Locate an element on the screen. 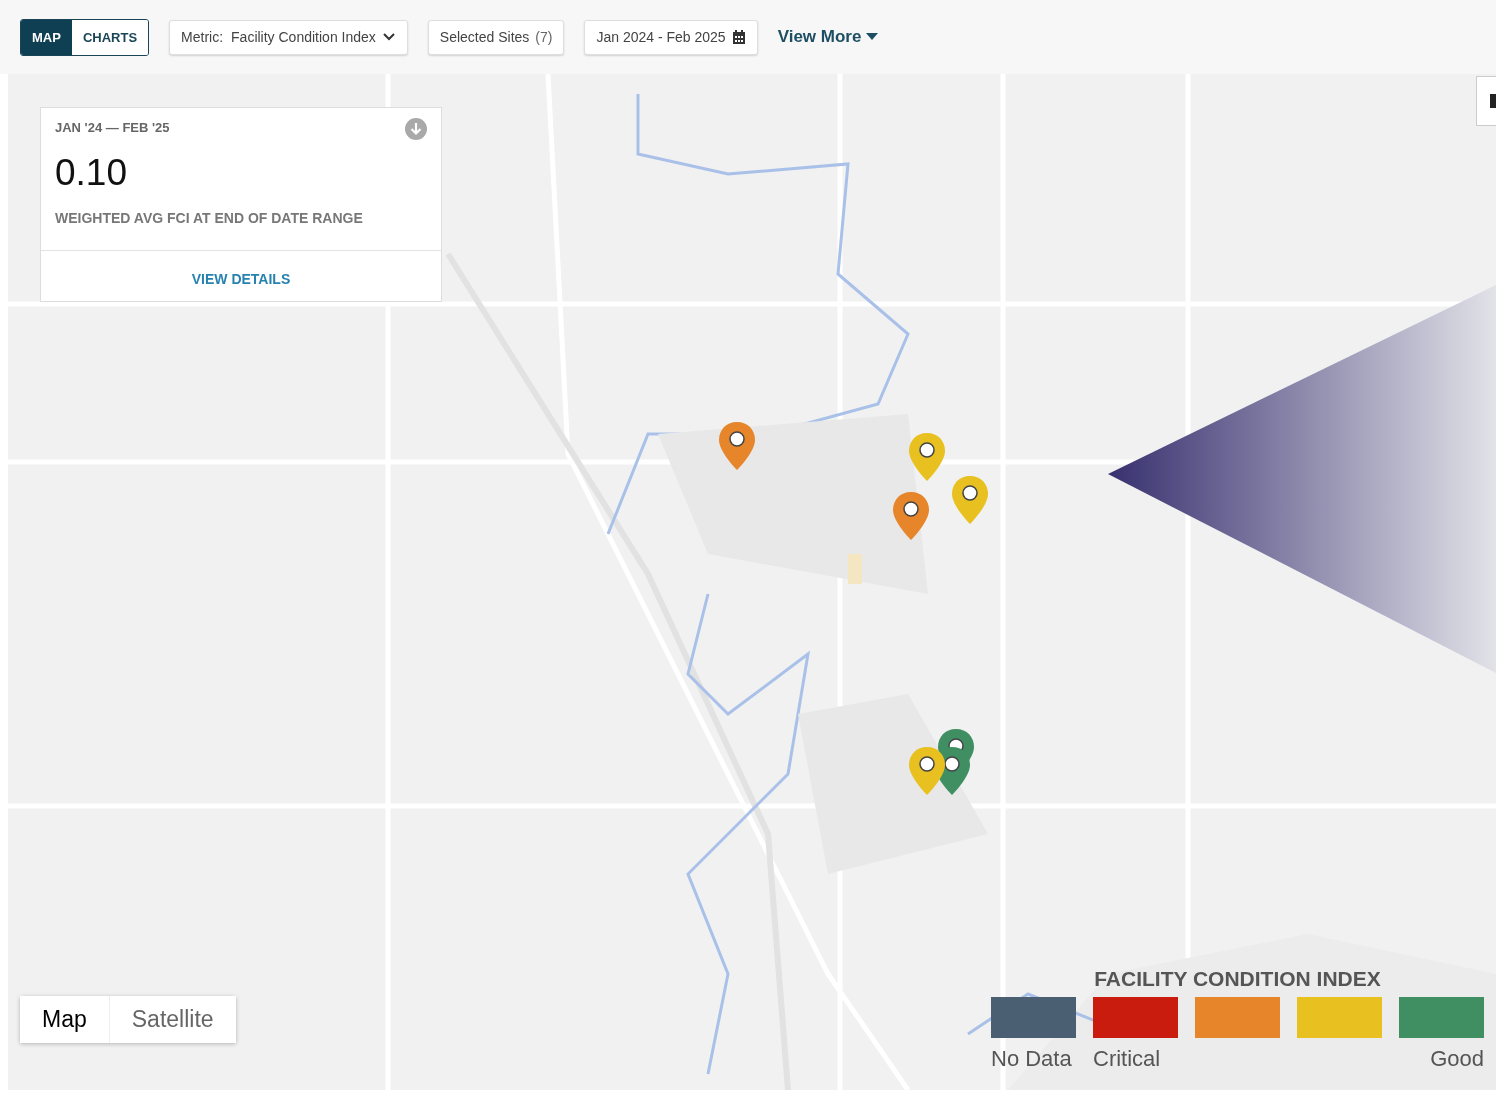 This screenshot has width=1496, height=1094. view-details-link: VIEW DETAILS is located at coordinates (241, 279).